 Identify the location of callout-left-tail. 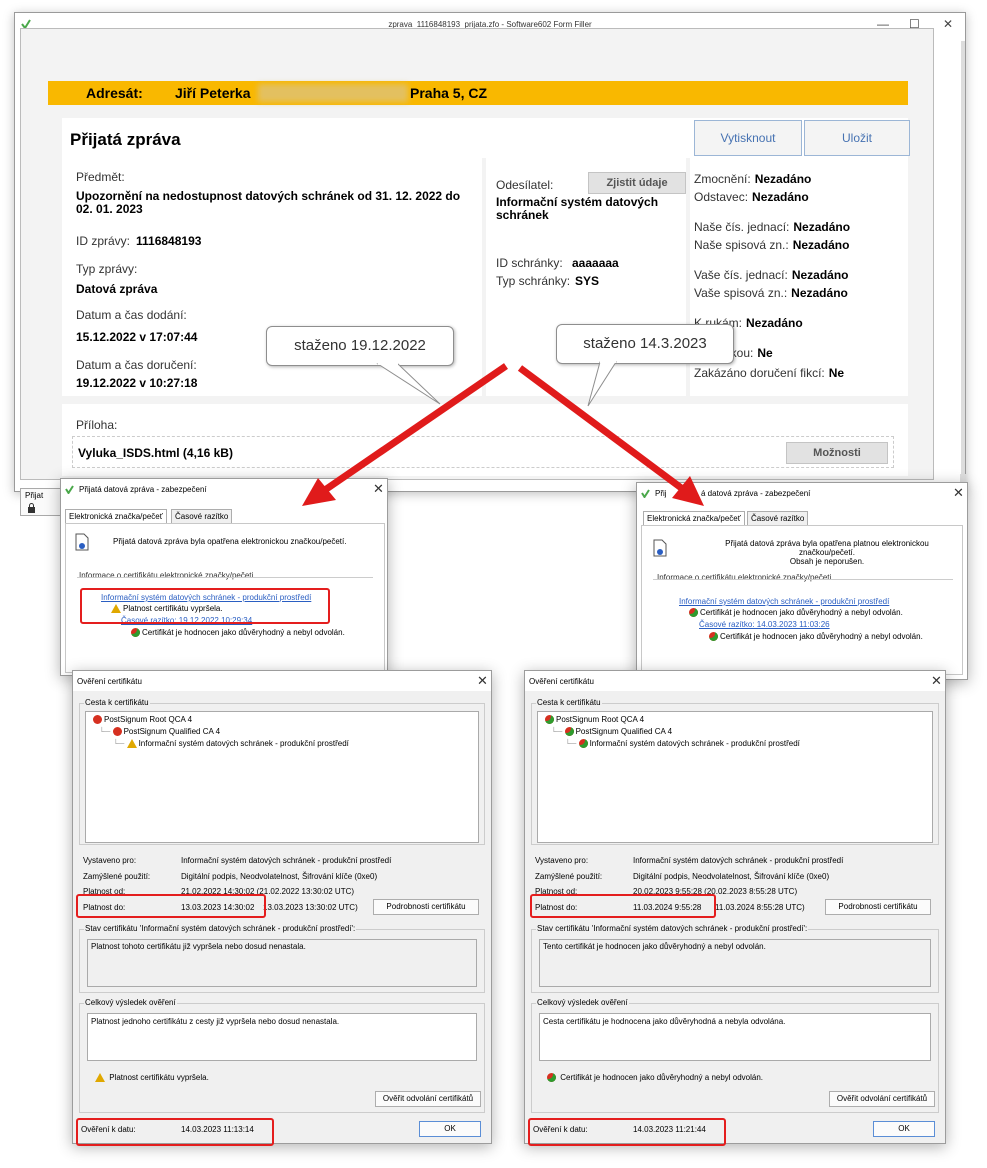
(408, 384).